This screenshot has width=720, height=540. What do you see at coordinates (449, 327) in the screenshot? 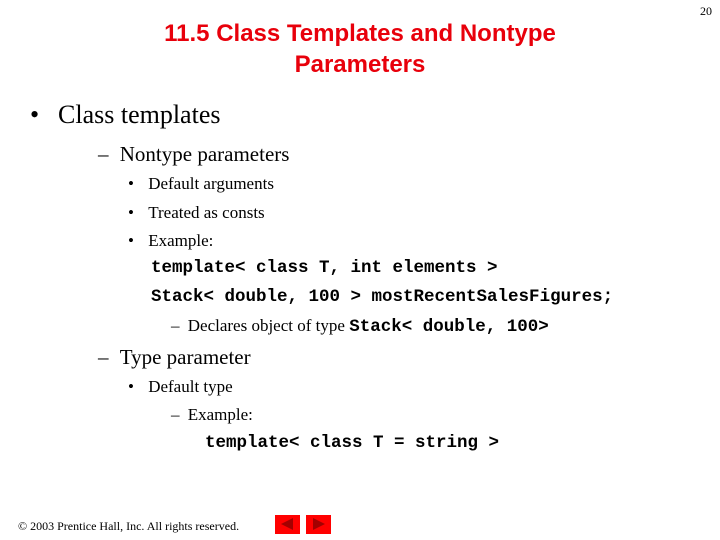
I see `declares-code: Stack< double, 100>` at bounding box center [449, 327].